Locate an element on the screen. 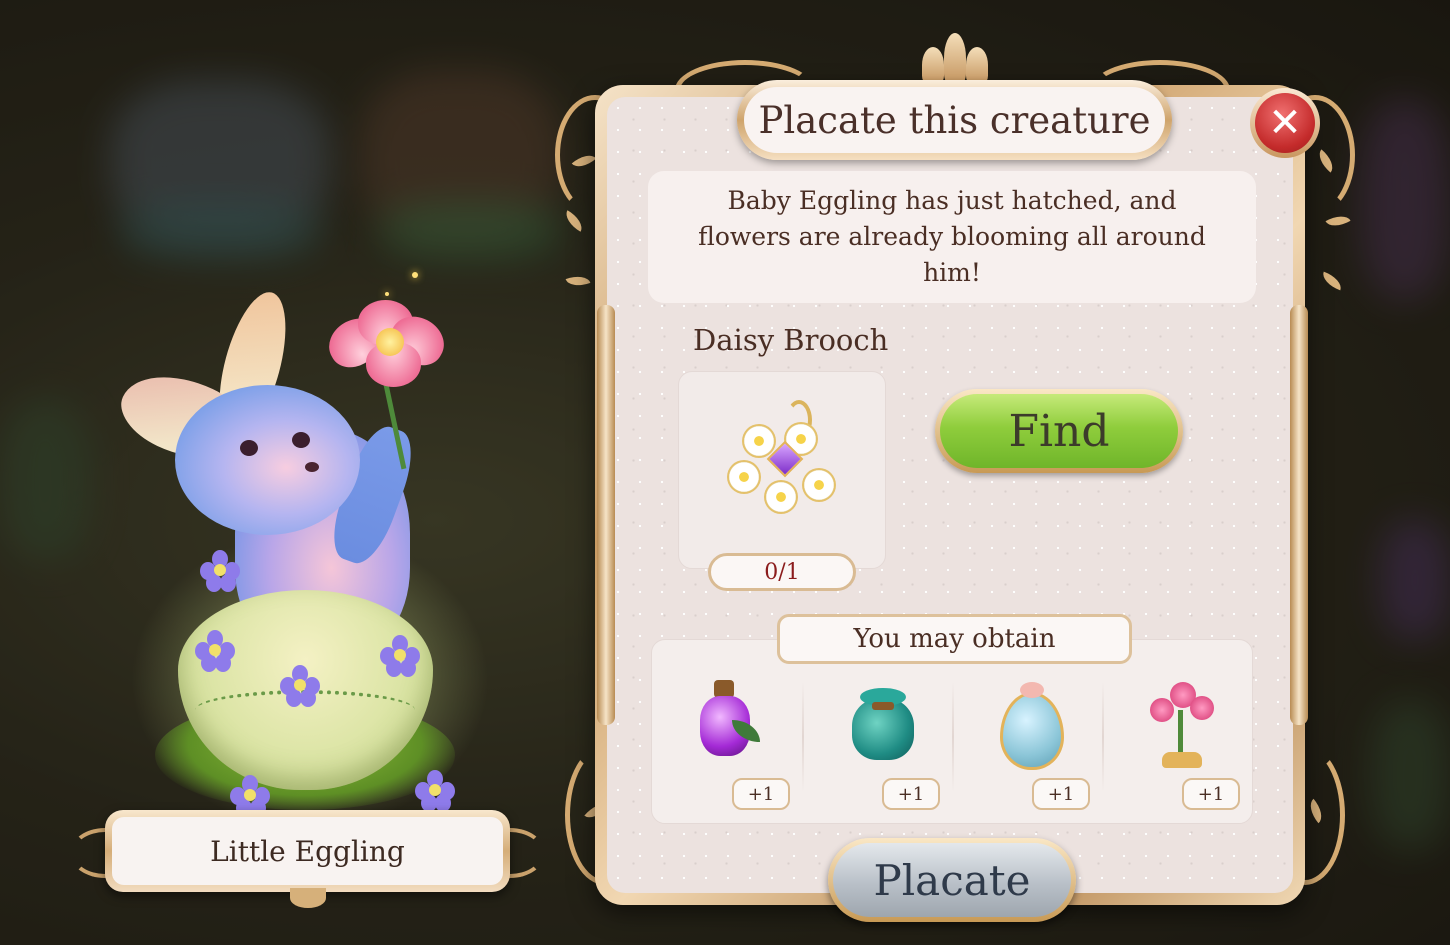 The width and height of the screenshot is (1450, 945). pouch-bag-icon is located at coordinates (879, 725).